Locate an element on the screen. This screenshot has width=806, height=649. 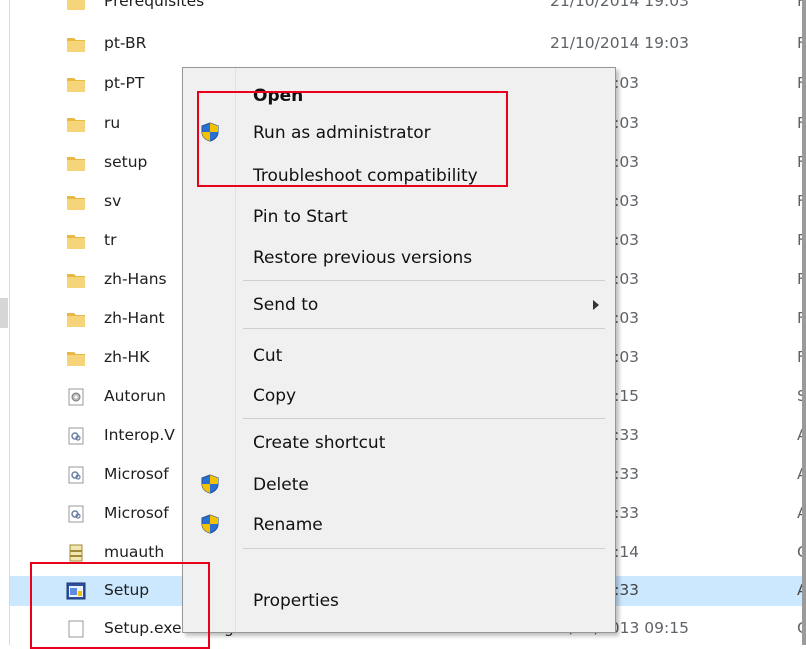
menu-item-label: Cut is located at coordinates (268, 356).